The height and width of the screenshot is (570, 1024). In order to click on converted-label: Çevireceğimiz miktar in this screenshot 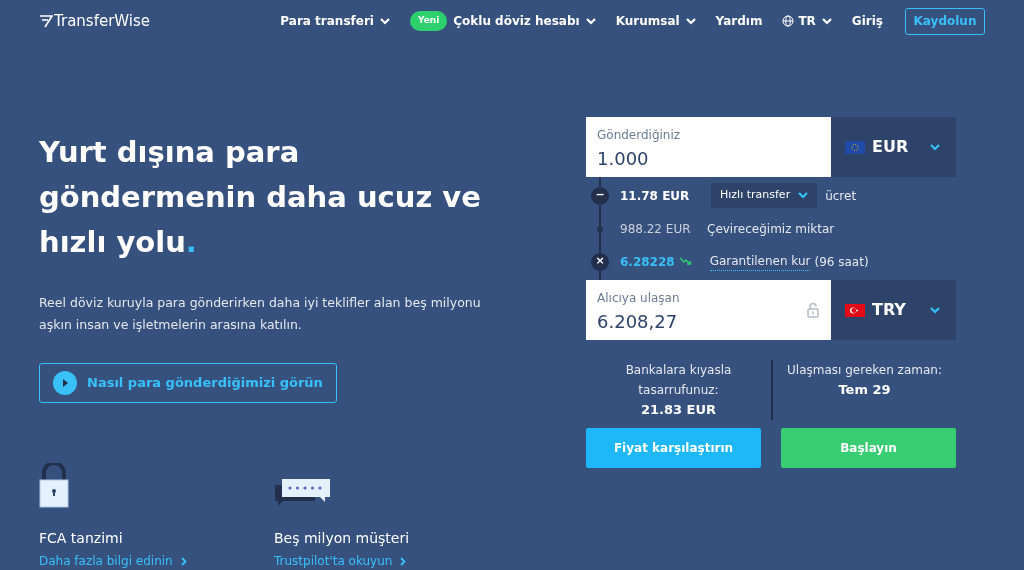, I will do `click(771, 229)`.